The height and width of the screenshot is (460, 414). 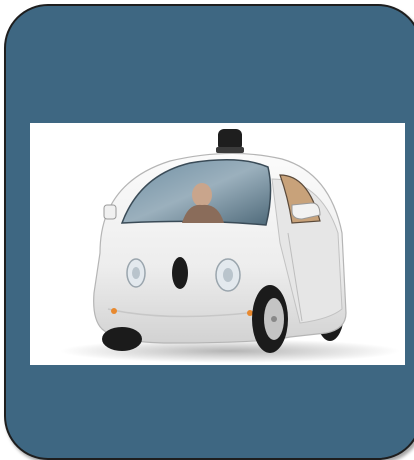 What do you see at coordinates (114, 311) in the screenshot?
I see `left-signal` at bounding box center [114, 311].